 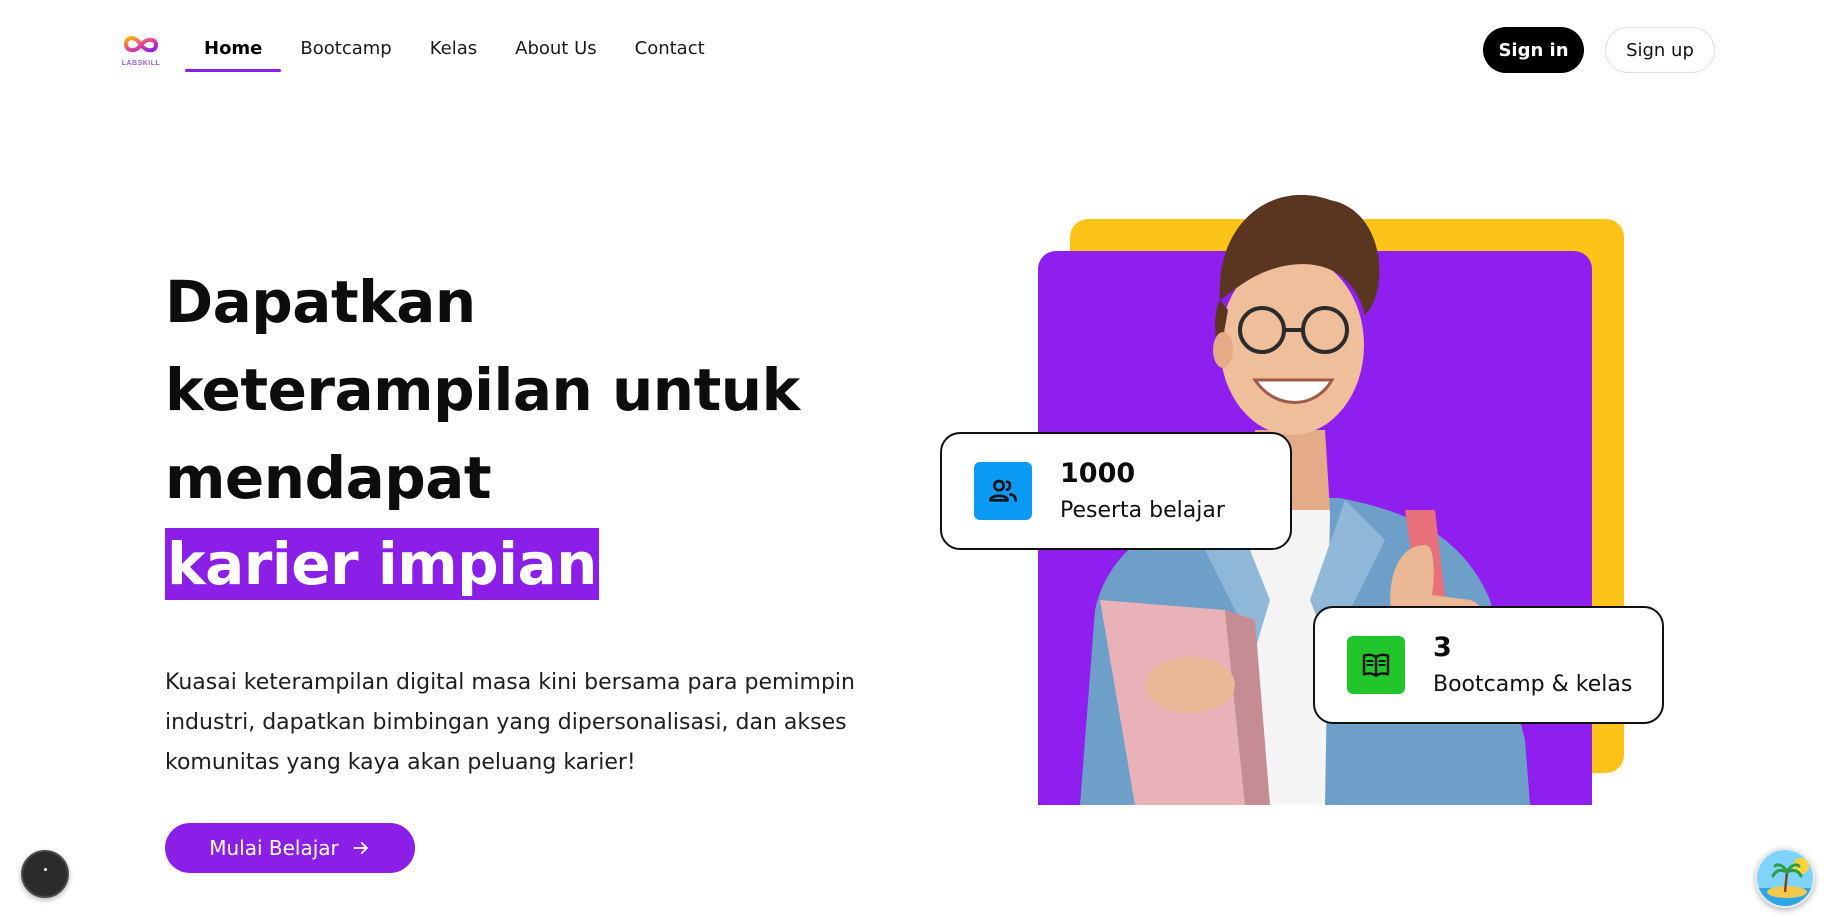 I want to click on nav-item-home: Home, so click(x=233, y=54).